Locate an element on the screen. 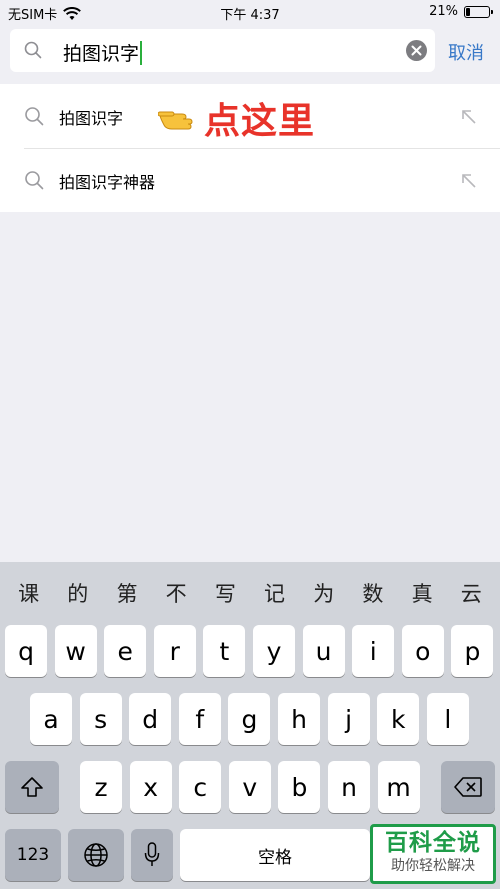 Image resolution: width=500 pixels, height=889 pixels. shift-icon is located at coordinates (32, 787).